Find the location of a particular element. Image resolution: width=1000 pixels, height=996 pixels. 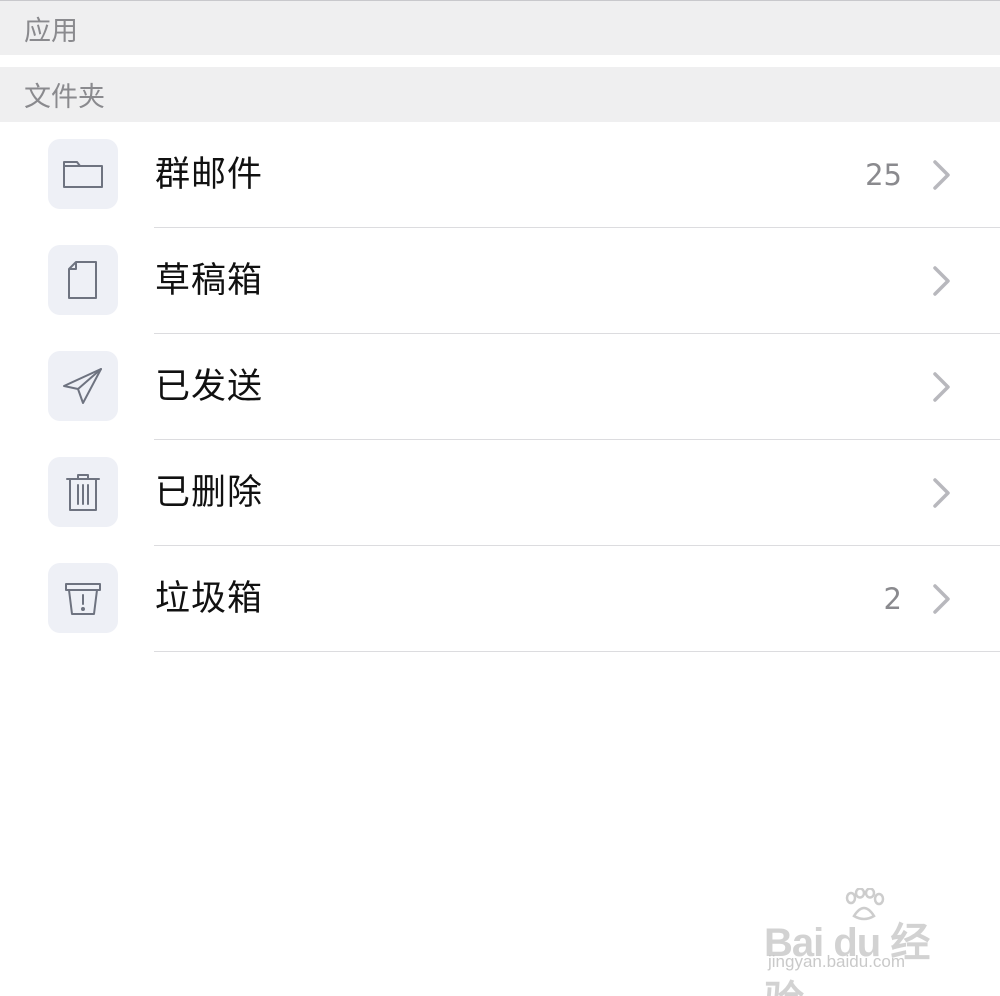

section-title-apps: 应用 is located at coordinates (51, 31).